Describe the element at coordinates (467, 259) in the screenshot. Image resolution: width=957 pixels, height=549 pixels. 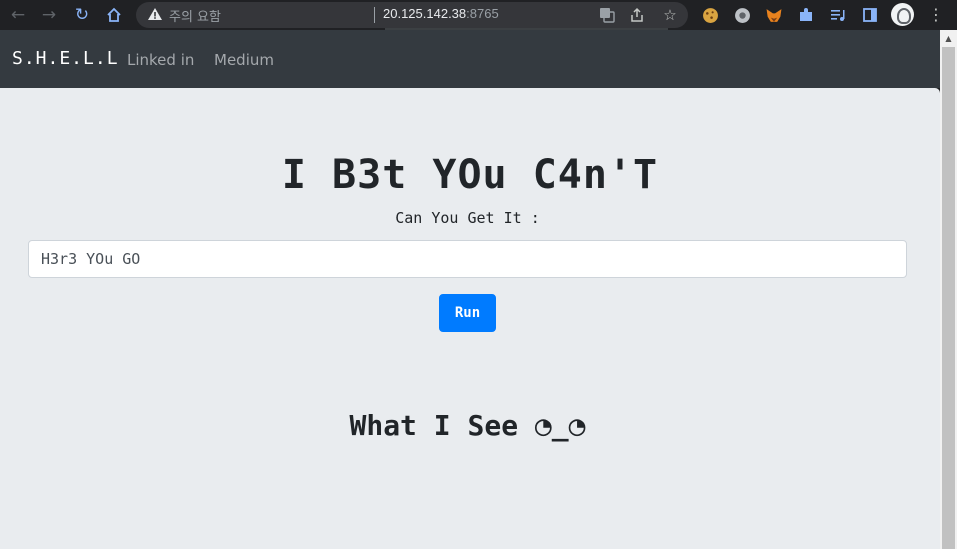
I see `command-input` at that location.